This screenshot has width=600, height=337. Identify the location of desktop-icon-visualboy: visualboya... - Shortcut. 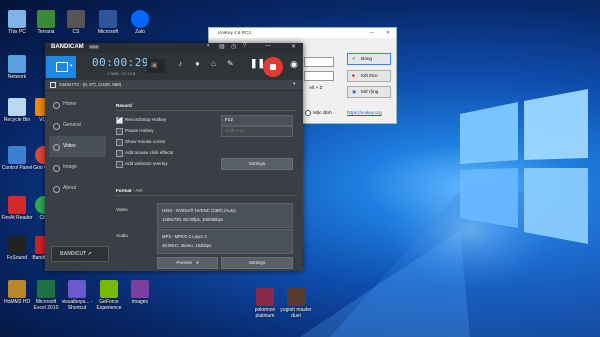
(77, 295).